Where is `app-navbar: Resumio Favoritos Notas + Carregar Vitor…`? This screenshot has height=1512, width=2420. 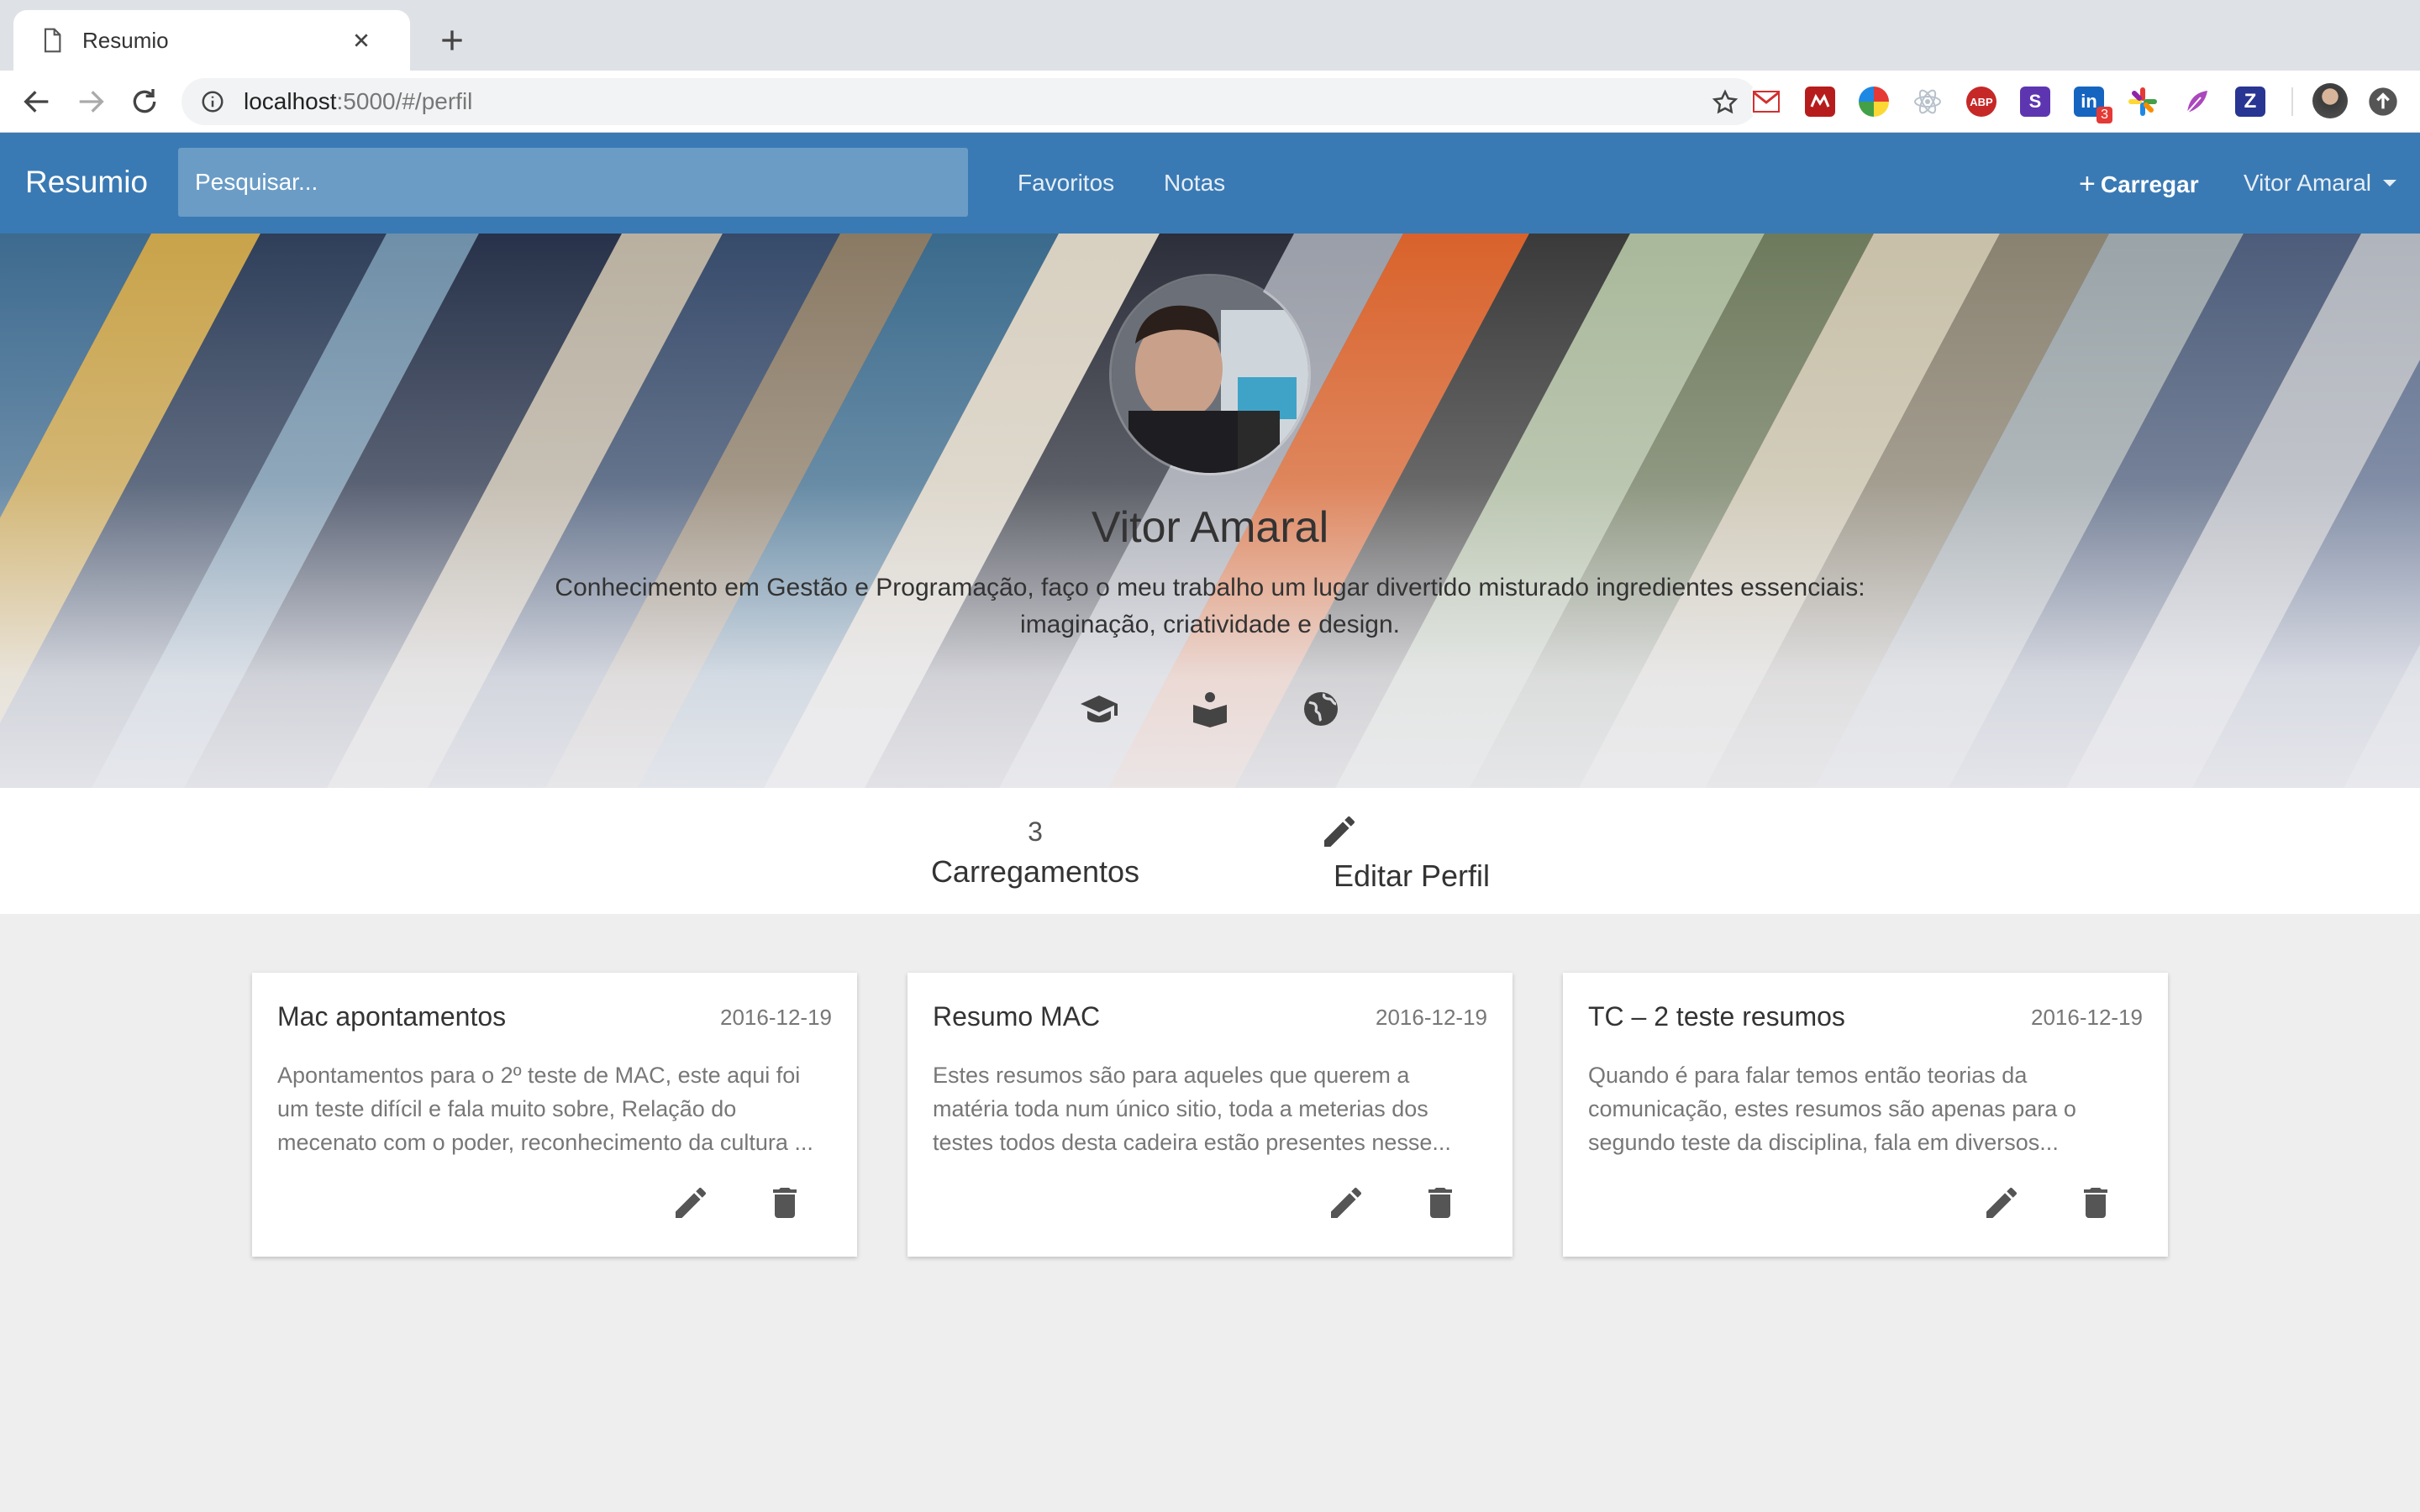 app-navbar: Resumio Favoritos Notas + Carregar Vitor… is located at coordinates (1210, 183).